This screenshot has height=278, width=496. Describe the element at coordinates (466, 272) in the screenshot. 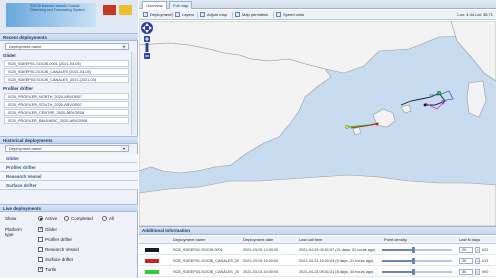

I see `last-n-days-input: 30` at that location.